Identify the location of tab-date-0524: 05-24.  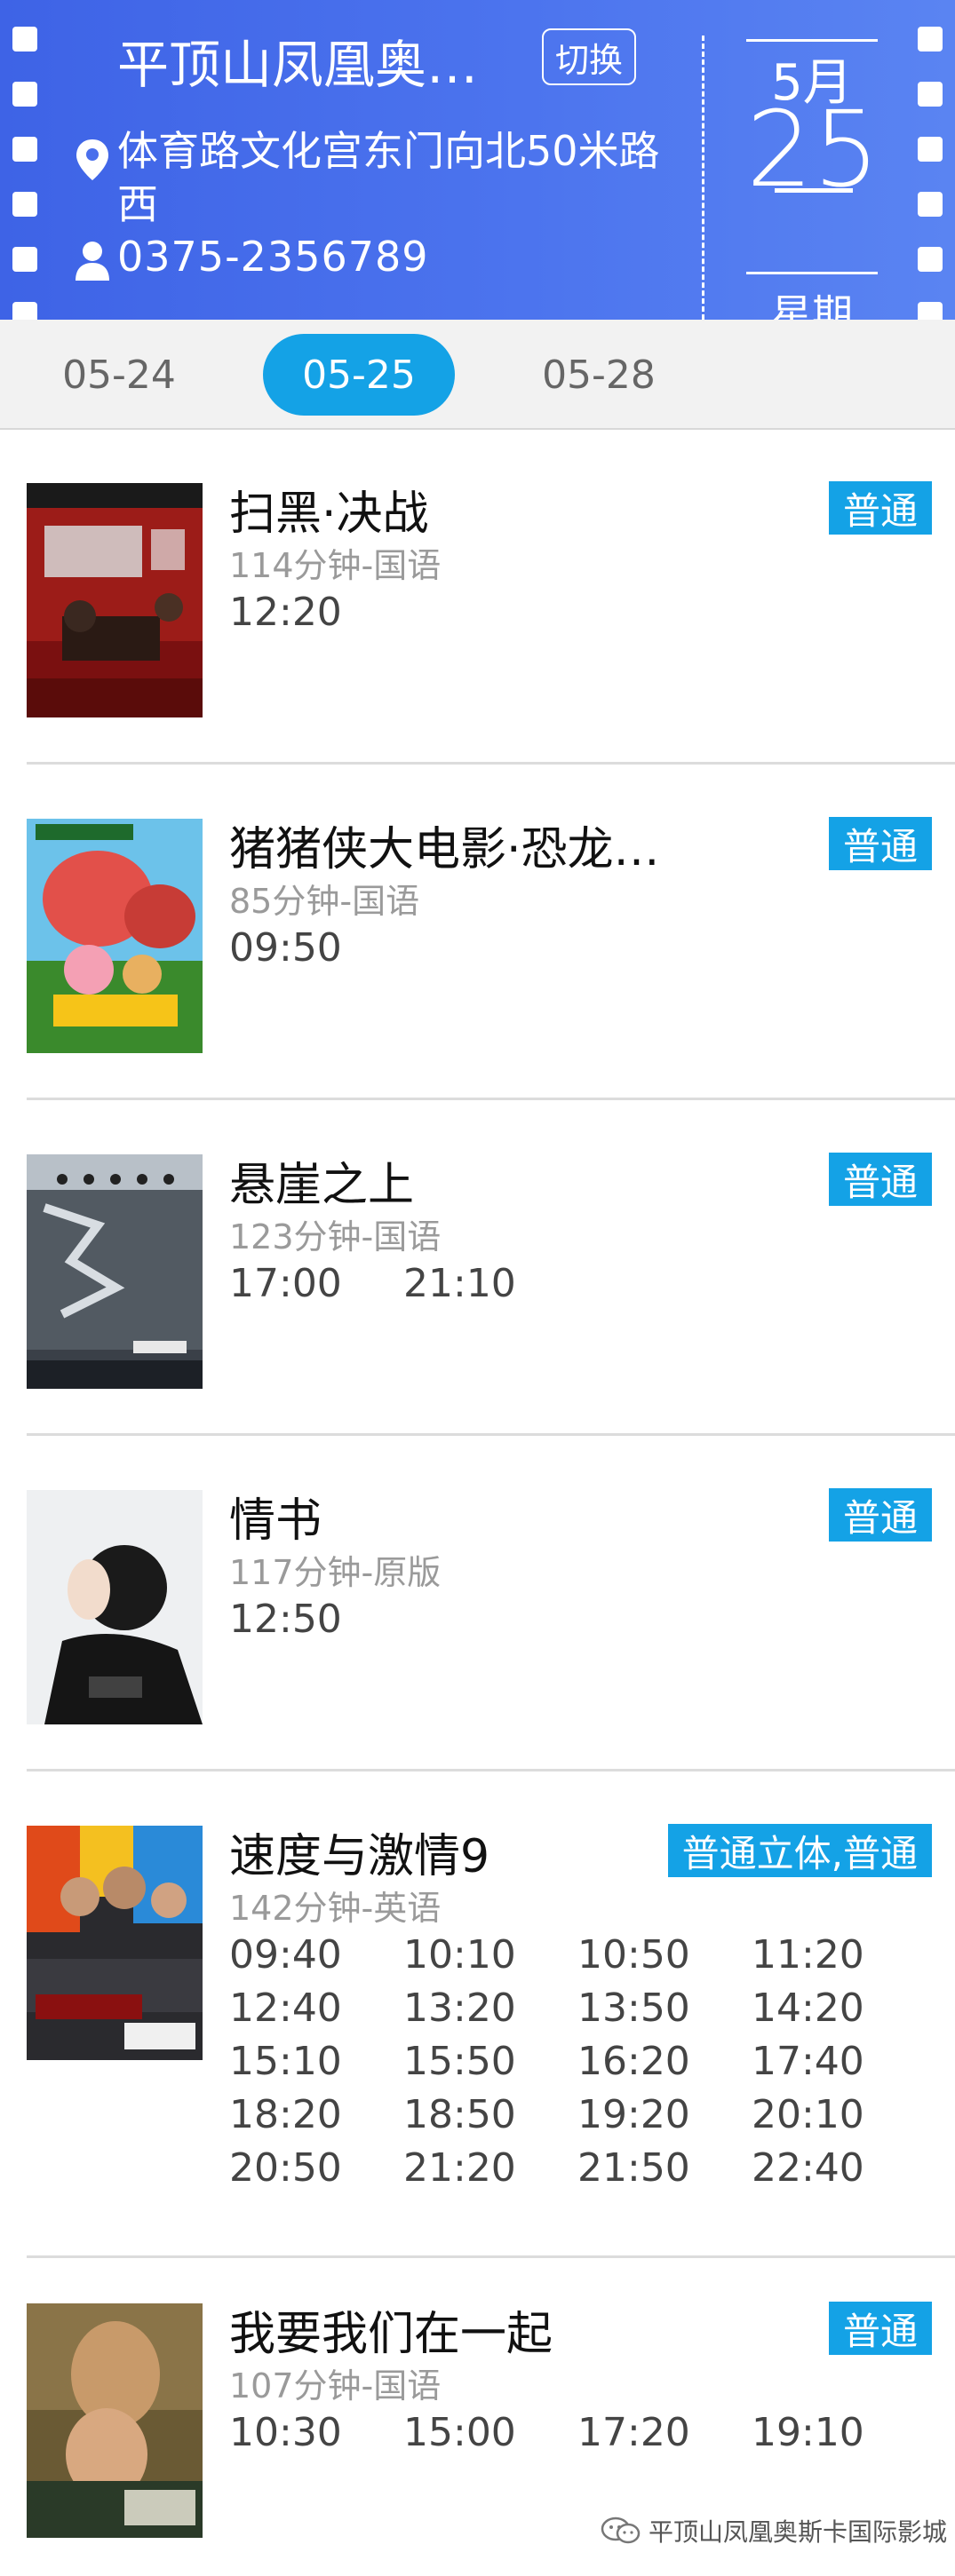
(119, 375).